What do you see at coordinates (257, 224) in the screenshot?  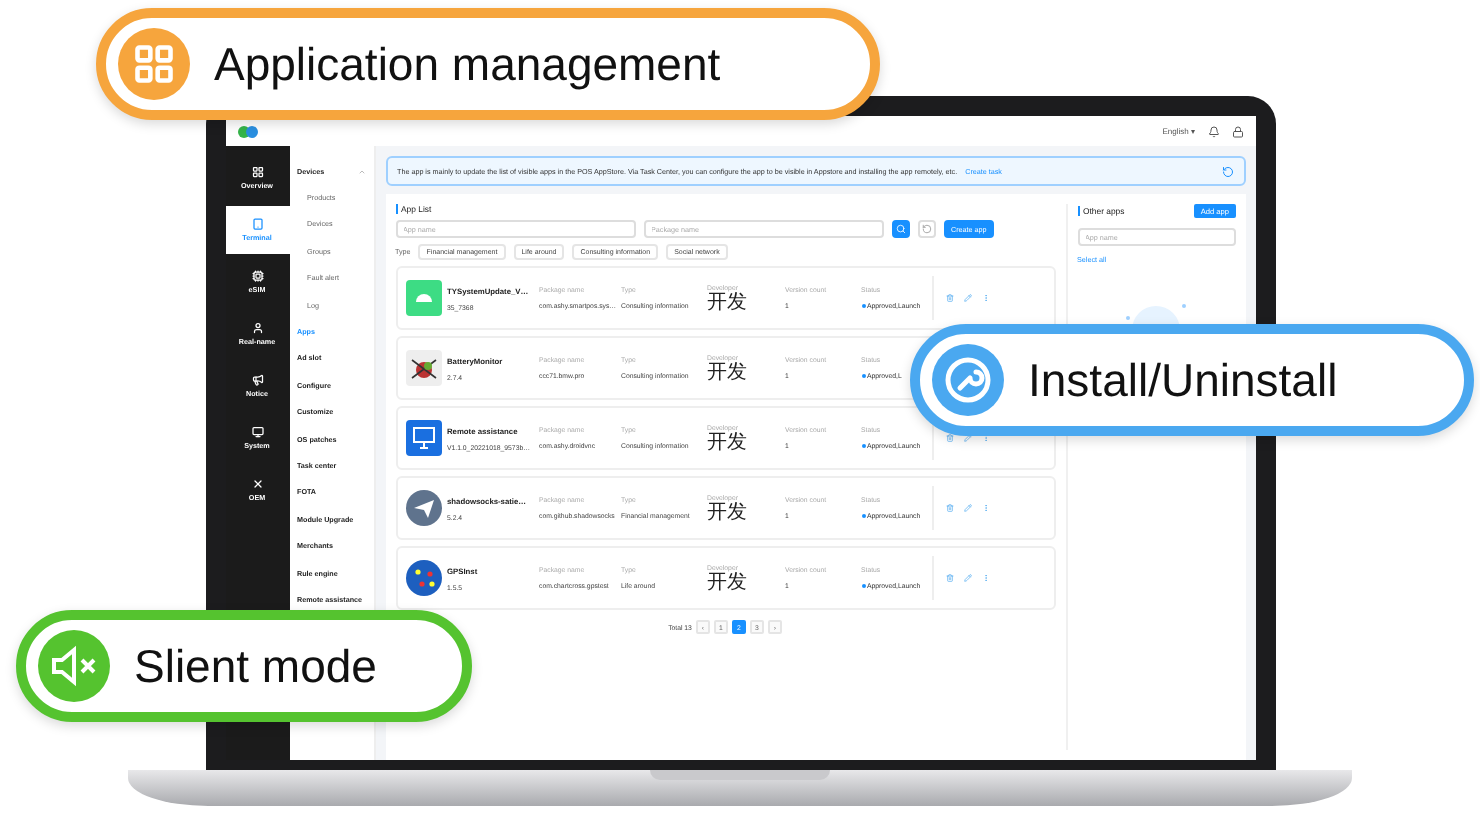 I see `tablet-icon` at bounding box center [257, 224].